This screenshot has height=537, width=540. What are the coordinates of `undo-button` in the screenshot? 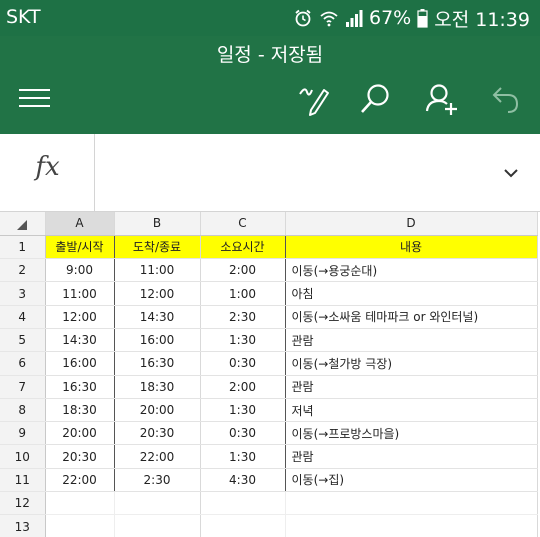 It's located at (507, 99).